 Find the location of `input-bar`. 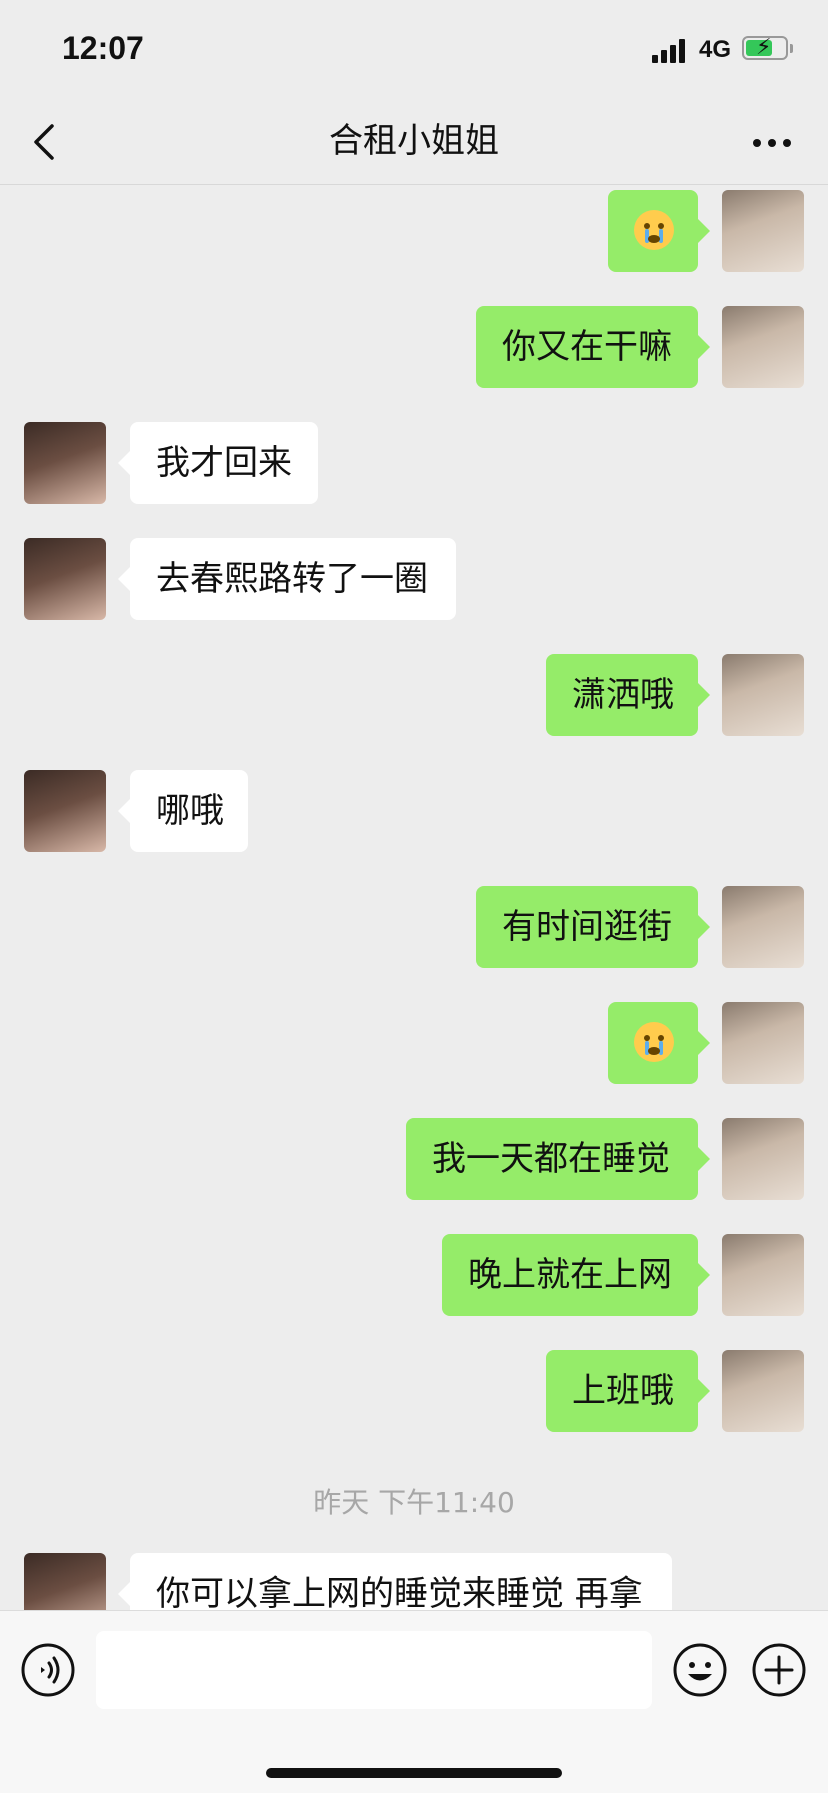

input-bar is located at coordinates (414, 1701).